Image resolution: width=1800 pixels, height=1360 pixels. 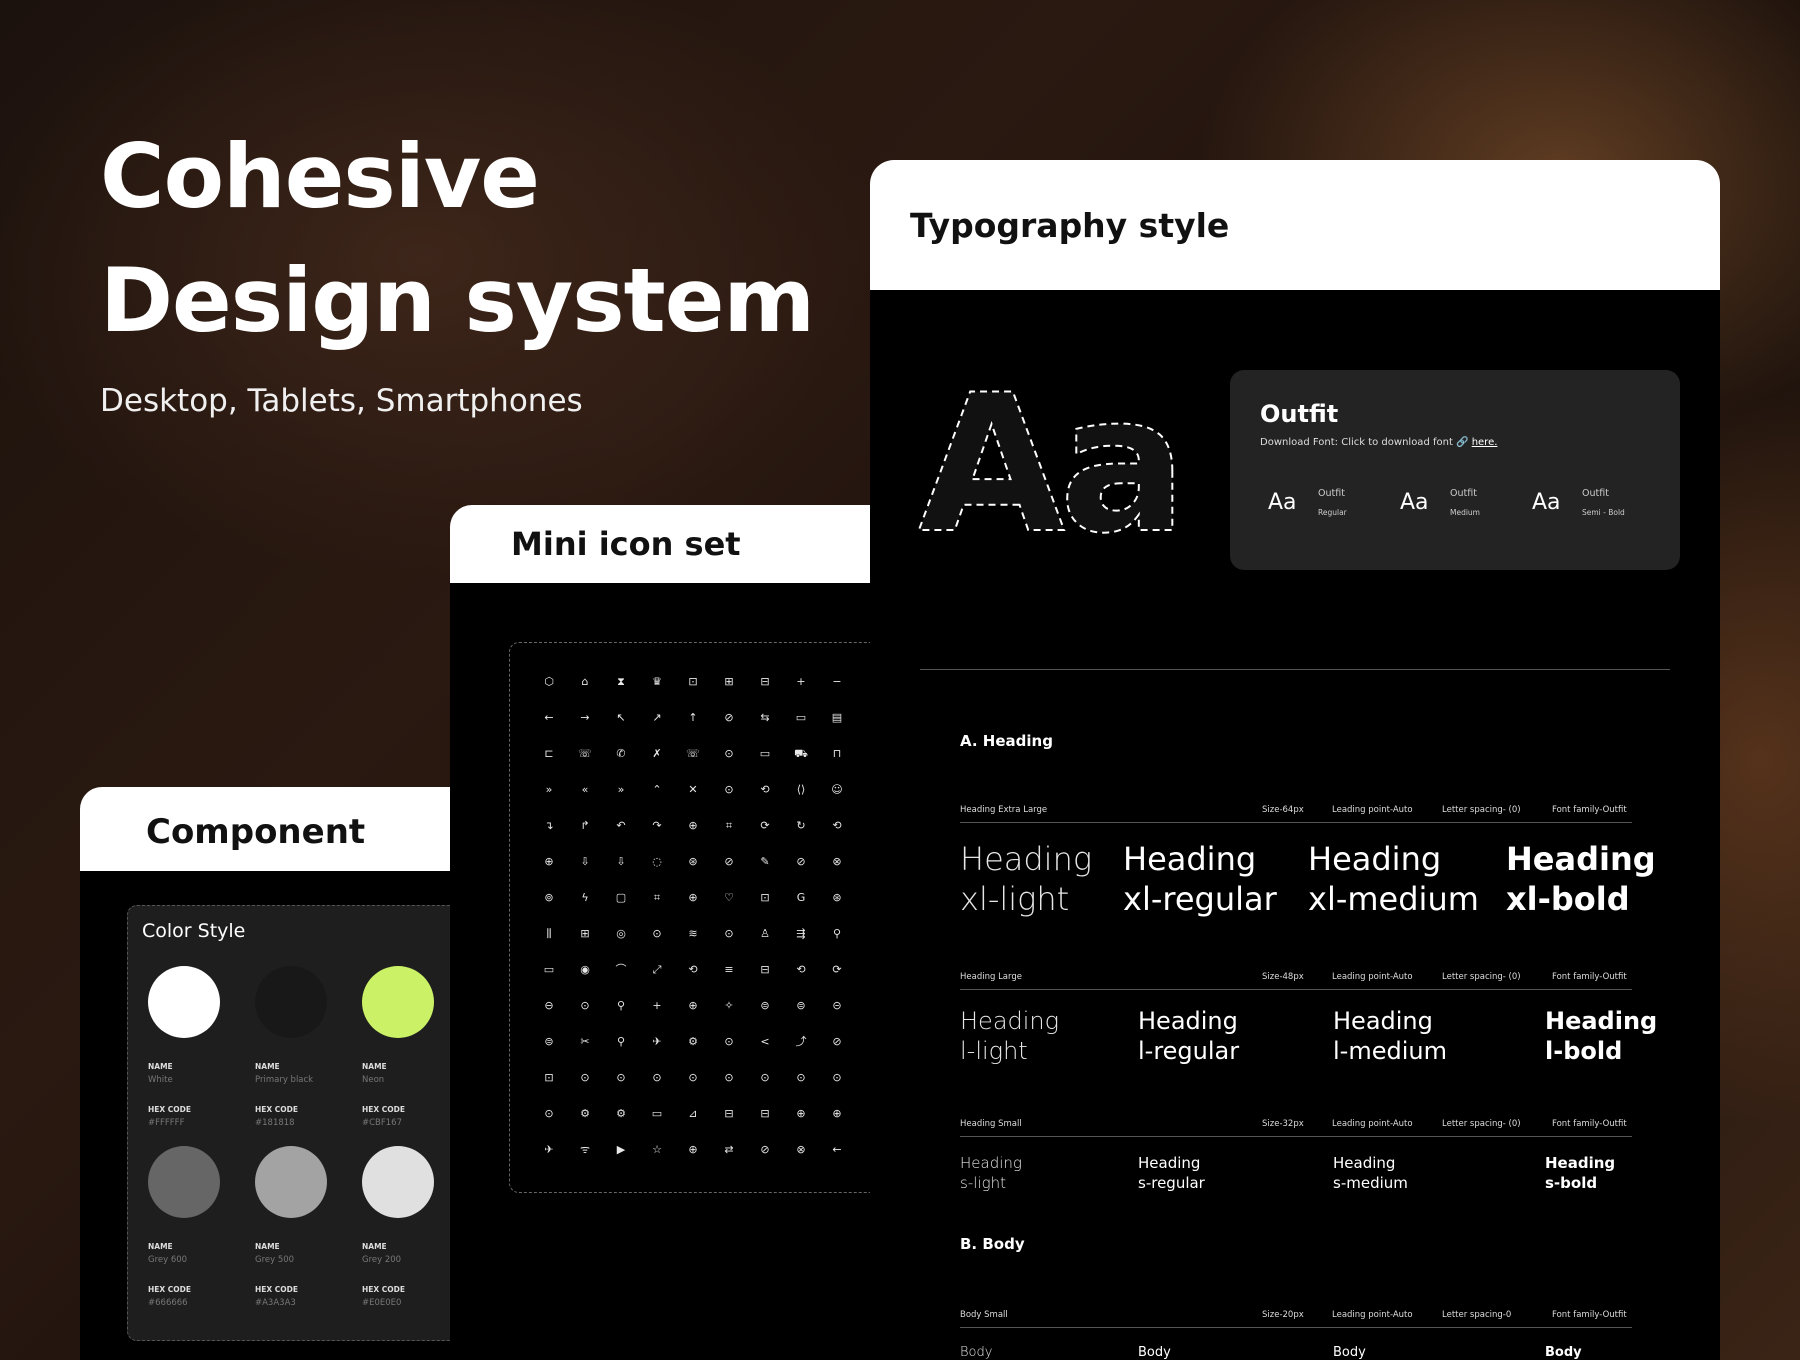 I want to click on mini-icon: ⛟, so click(x=801, y=753).